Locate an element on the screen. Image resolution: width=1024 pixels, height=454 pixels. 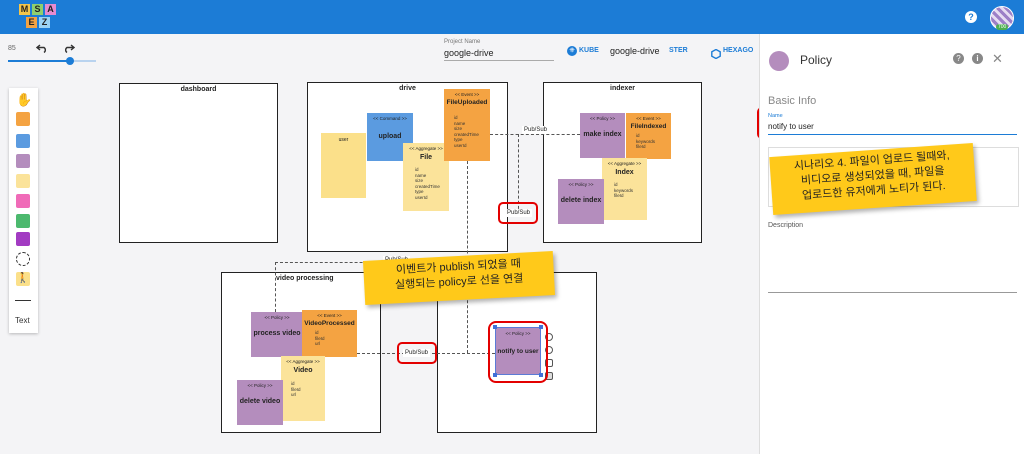
view-sticker-tool is located at coordinates (23, 221).